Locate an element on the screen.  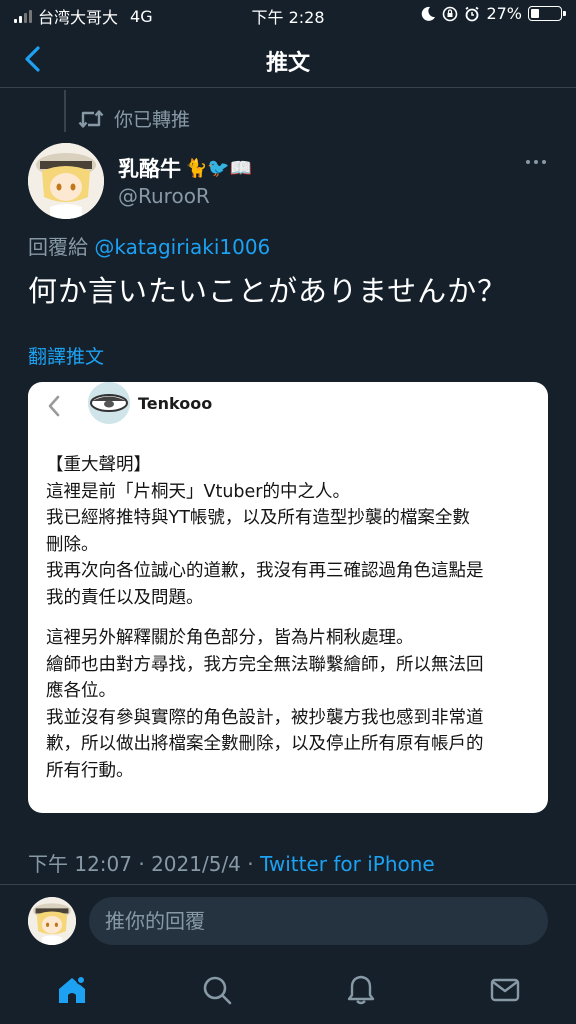
more-options-icon is located at coordinates (536, 162).